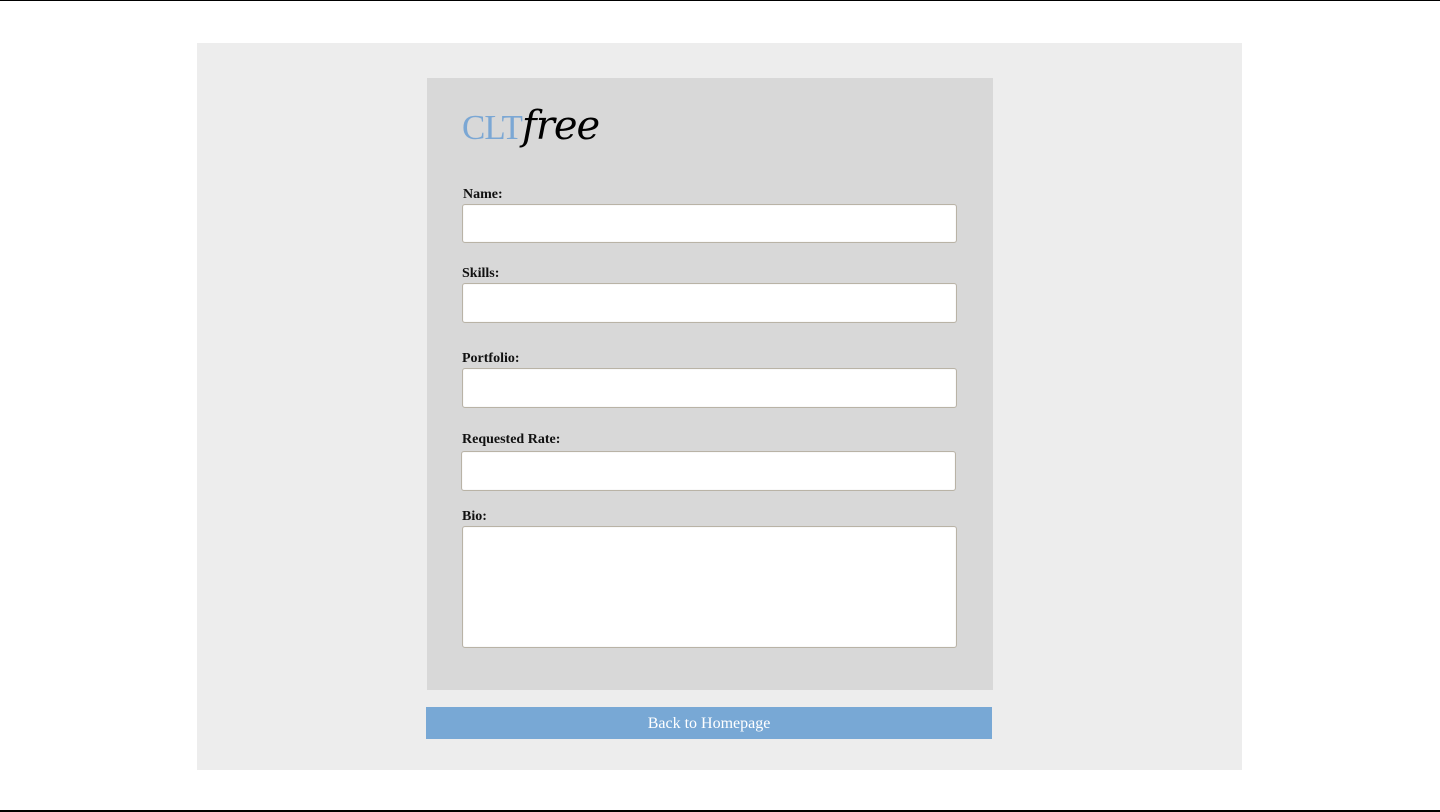 The height and width of the screenshot is (812, 1440). What do you see at coordinates (709, 223) in the screenshot?
I see `name-input` at bounding box center [709, 223].